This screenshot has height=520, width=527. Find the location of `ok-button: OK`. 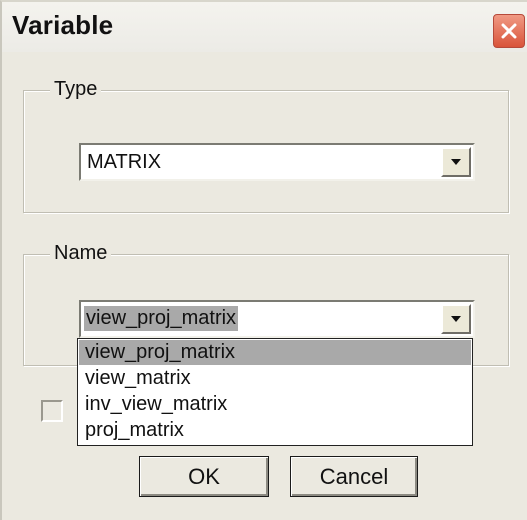

ok-button: OK is located at coordinates (204, 476).